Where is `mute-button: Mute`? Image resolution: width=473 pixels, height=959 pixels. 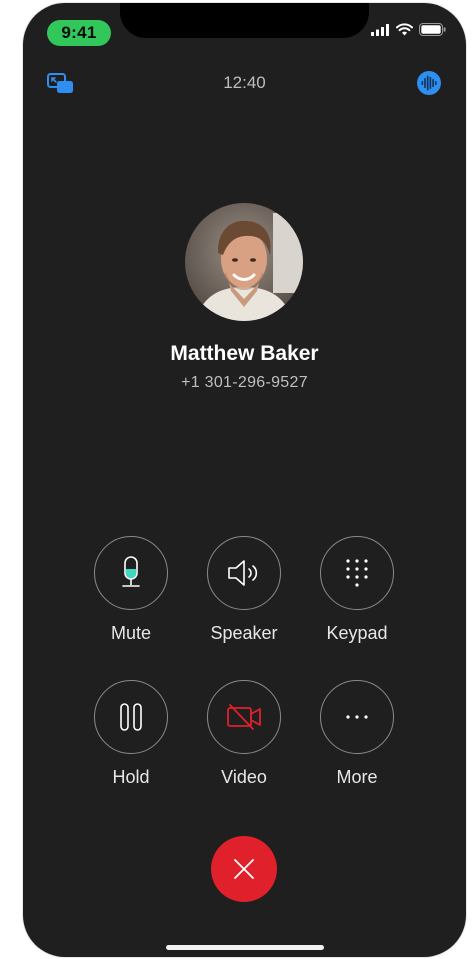
mute-button: Mute is located at coordinates (131, 590).